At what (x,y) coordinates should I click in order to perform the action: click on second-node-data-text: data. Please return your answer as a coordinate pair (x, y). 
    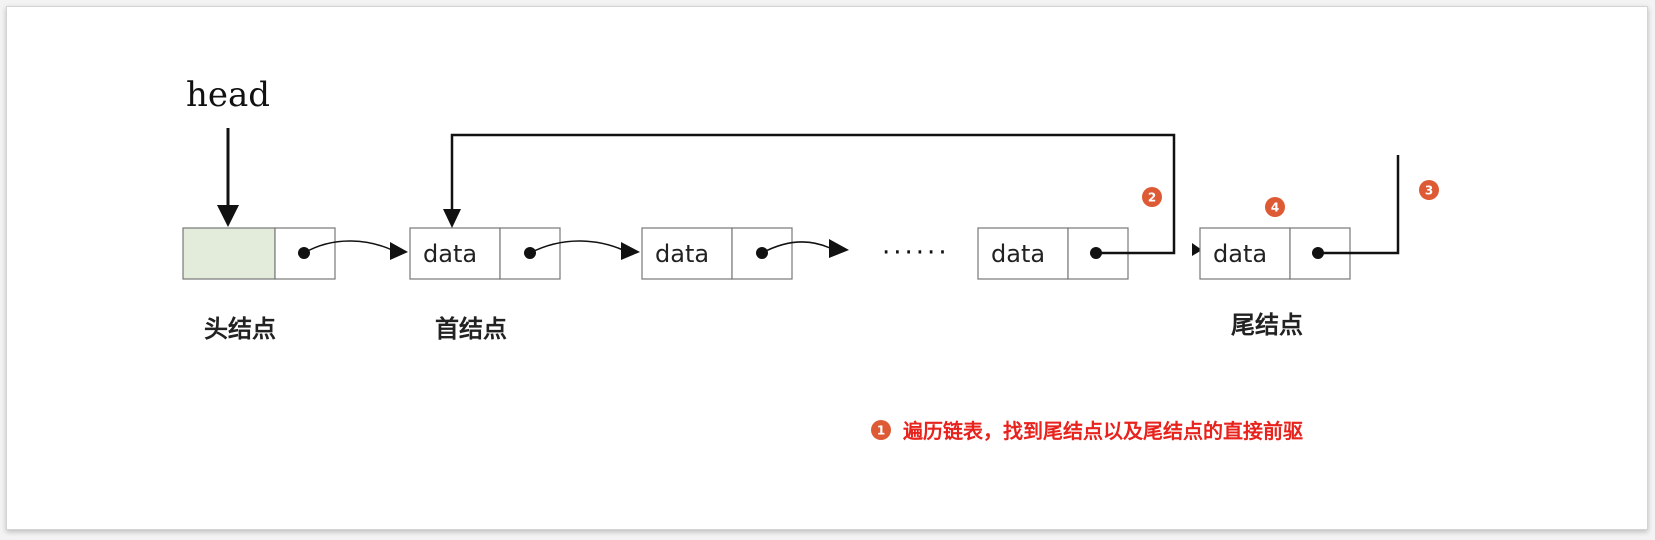
    Looking at the image, I should click on (682, 254).